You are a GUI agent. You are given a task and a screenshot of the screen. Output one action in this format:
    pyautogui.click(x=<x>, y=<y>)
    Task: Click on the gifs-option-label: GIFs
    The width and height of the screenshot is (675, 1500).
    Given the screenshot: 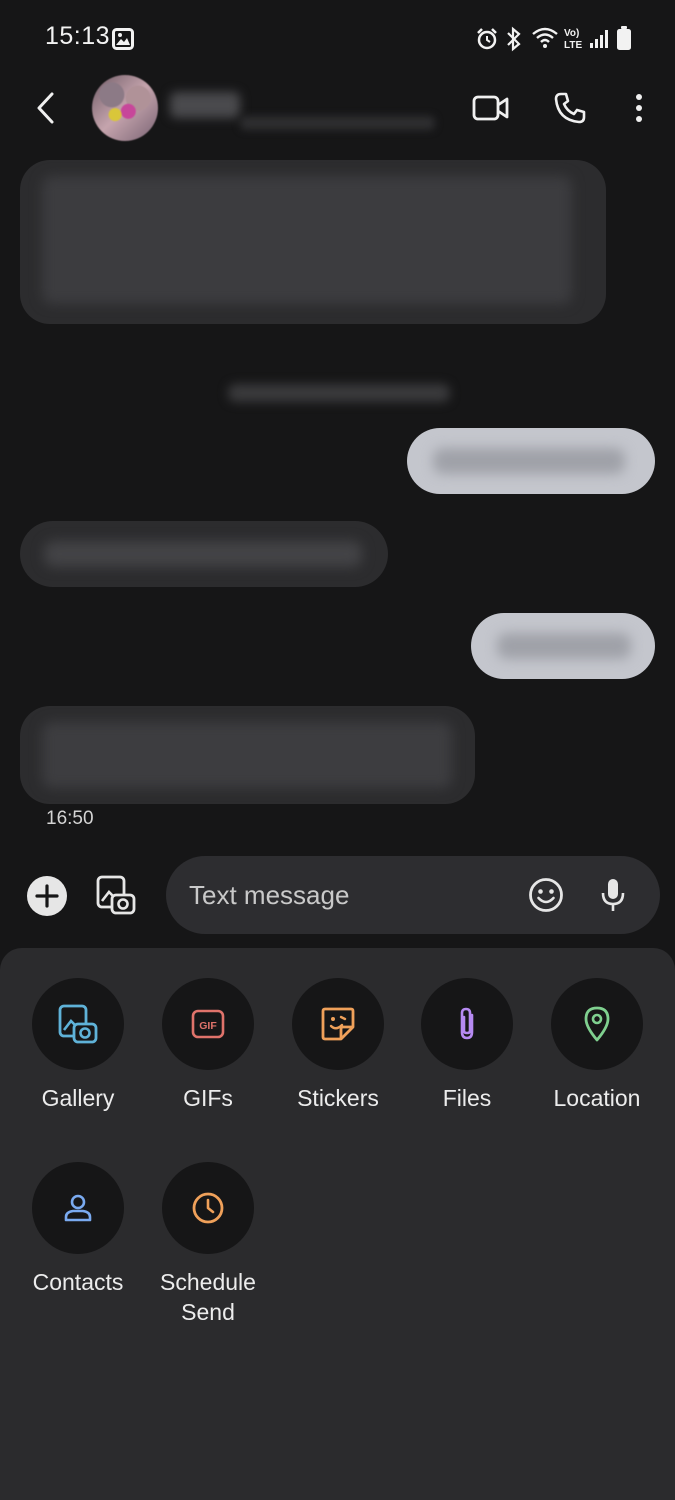 What is the action you would take?
    pyautogui.click(x=208, y=1098)
    